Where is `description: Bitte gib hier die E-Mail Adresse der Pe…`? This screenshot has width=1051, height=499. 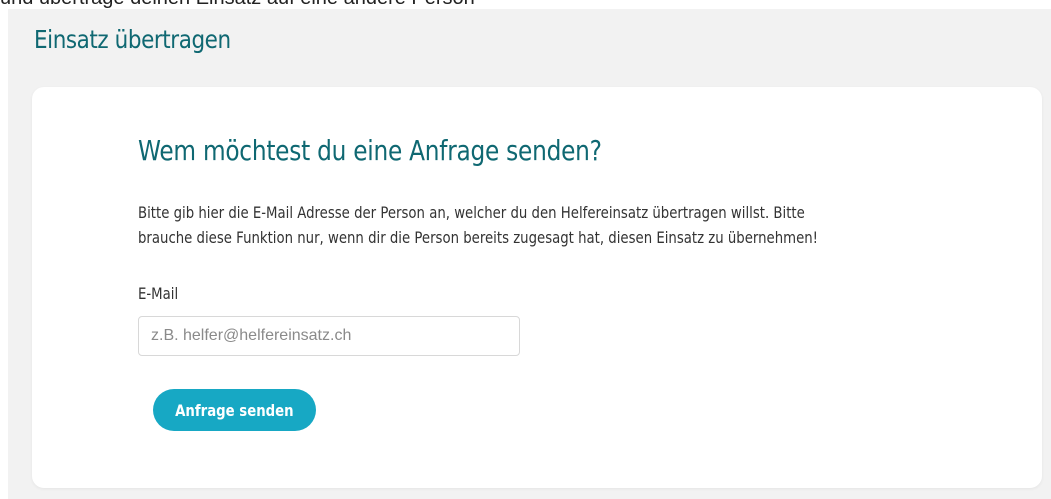 description: Bitte gib hier die E-Mail Adresse der Pe… is located at coordinates (553, 225).